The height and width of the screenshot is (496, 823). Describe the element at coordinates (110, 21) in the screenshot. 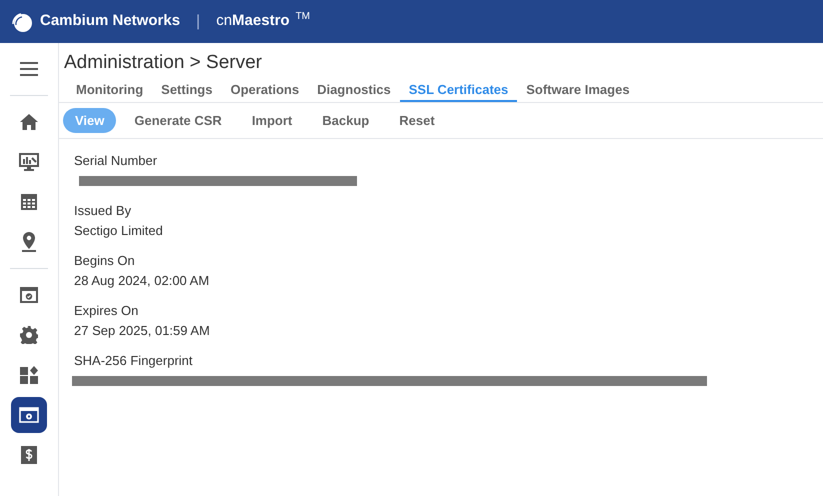

I see `brand-name: Cambium Networks` at that location.